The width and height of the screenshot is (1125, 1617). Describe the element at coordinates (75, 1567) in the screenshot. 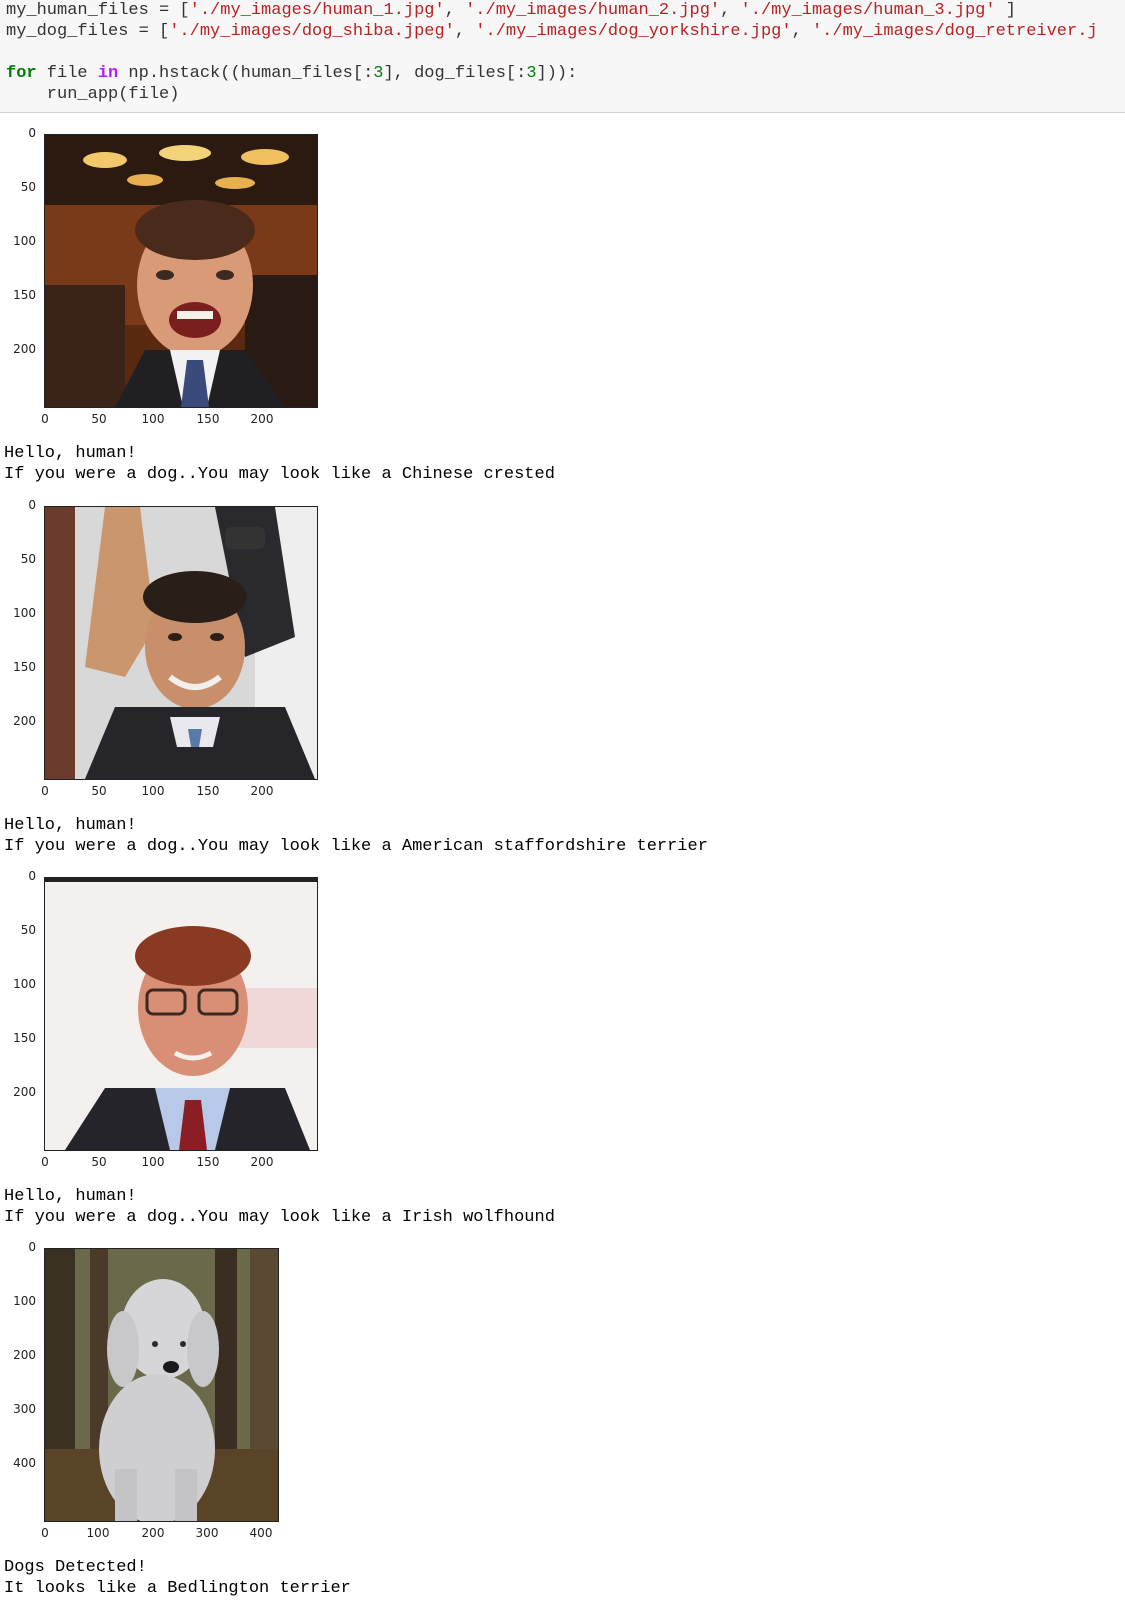

I see `output-text-line: Dogs Detected!` at that location.